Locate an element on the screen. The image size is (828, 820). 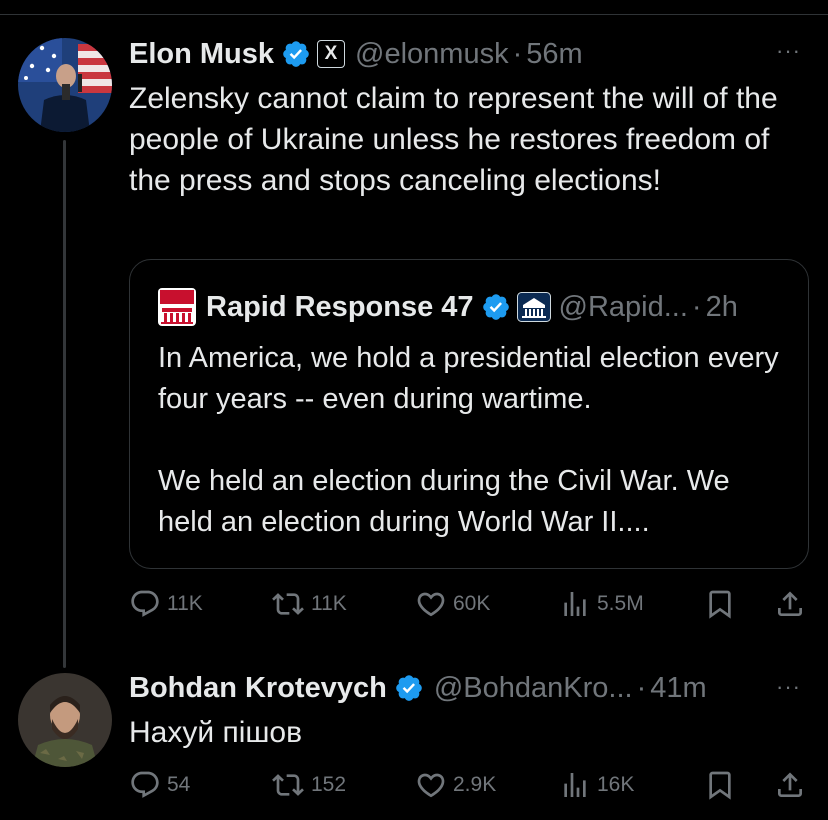
reply-count: 11K is located at coordinates (185, 603).